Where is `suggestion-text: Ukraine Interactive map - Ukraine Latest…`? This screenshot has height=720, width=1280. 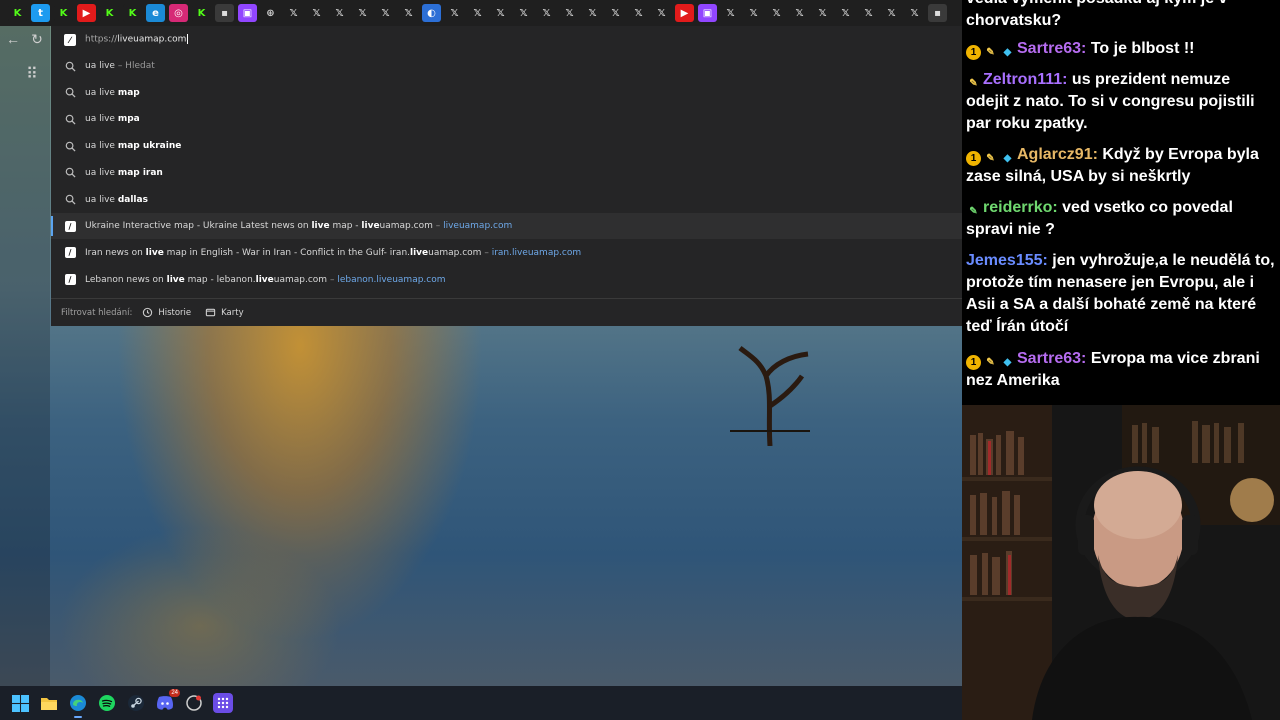
suggestion-text: Ukraine Interactive map - Ukraine Latest… is located at coordinates (299, 226).